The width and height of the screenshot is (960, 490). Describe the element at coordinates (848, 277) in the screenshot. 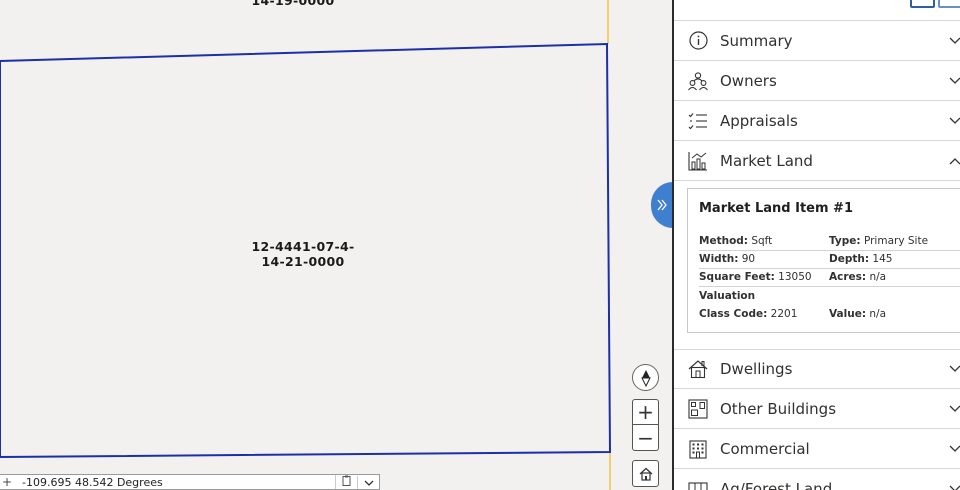

I see `acres-label: Acres:` at that location.